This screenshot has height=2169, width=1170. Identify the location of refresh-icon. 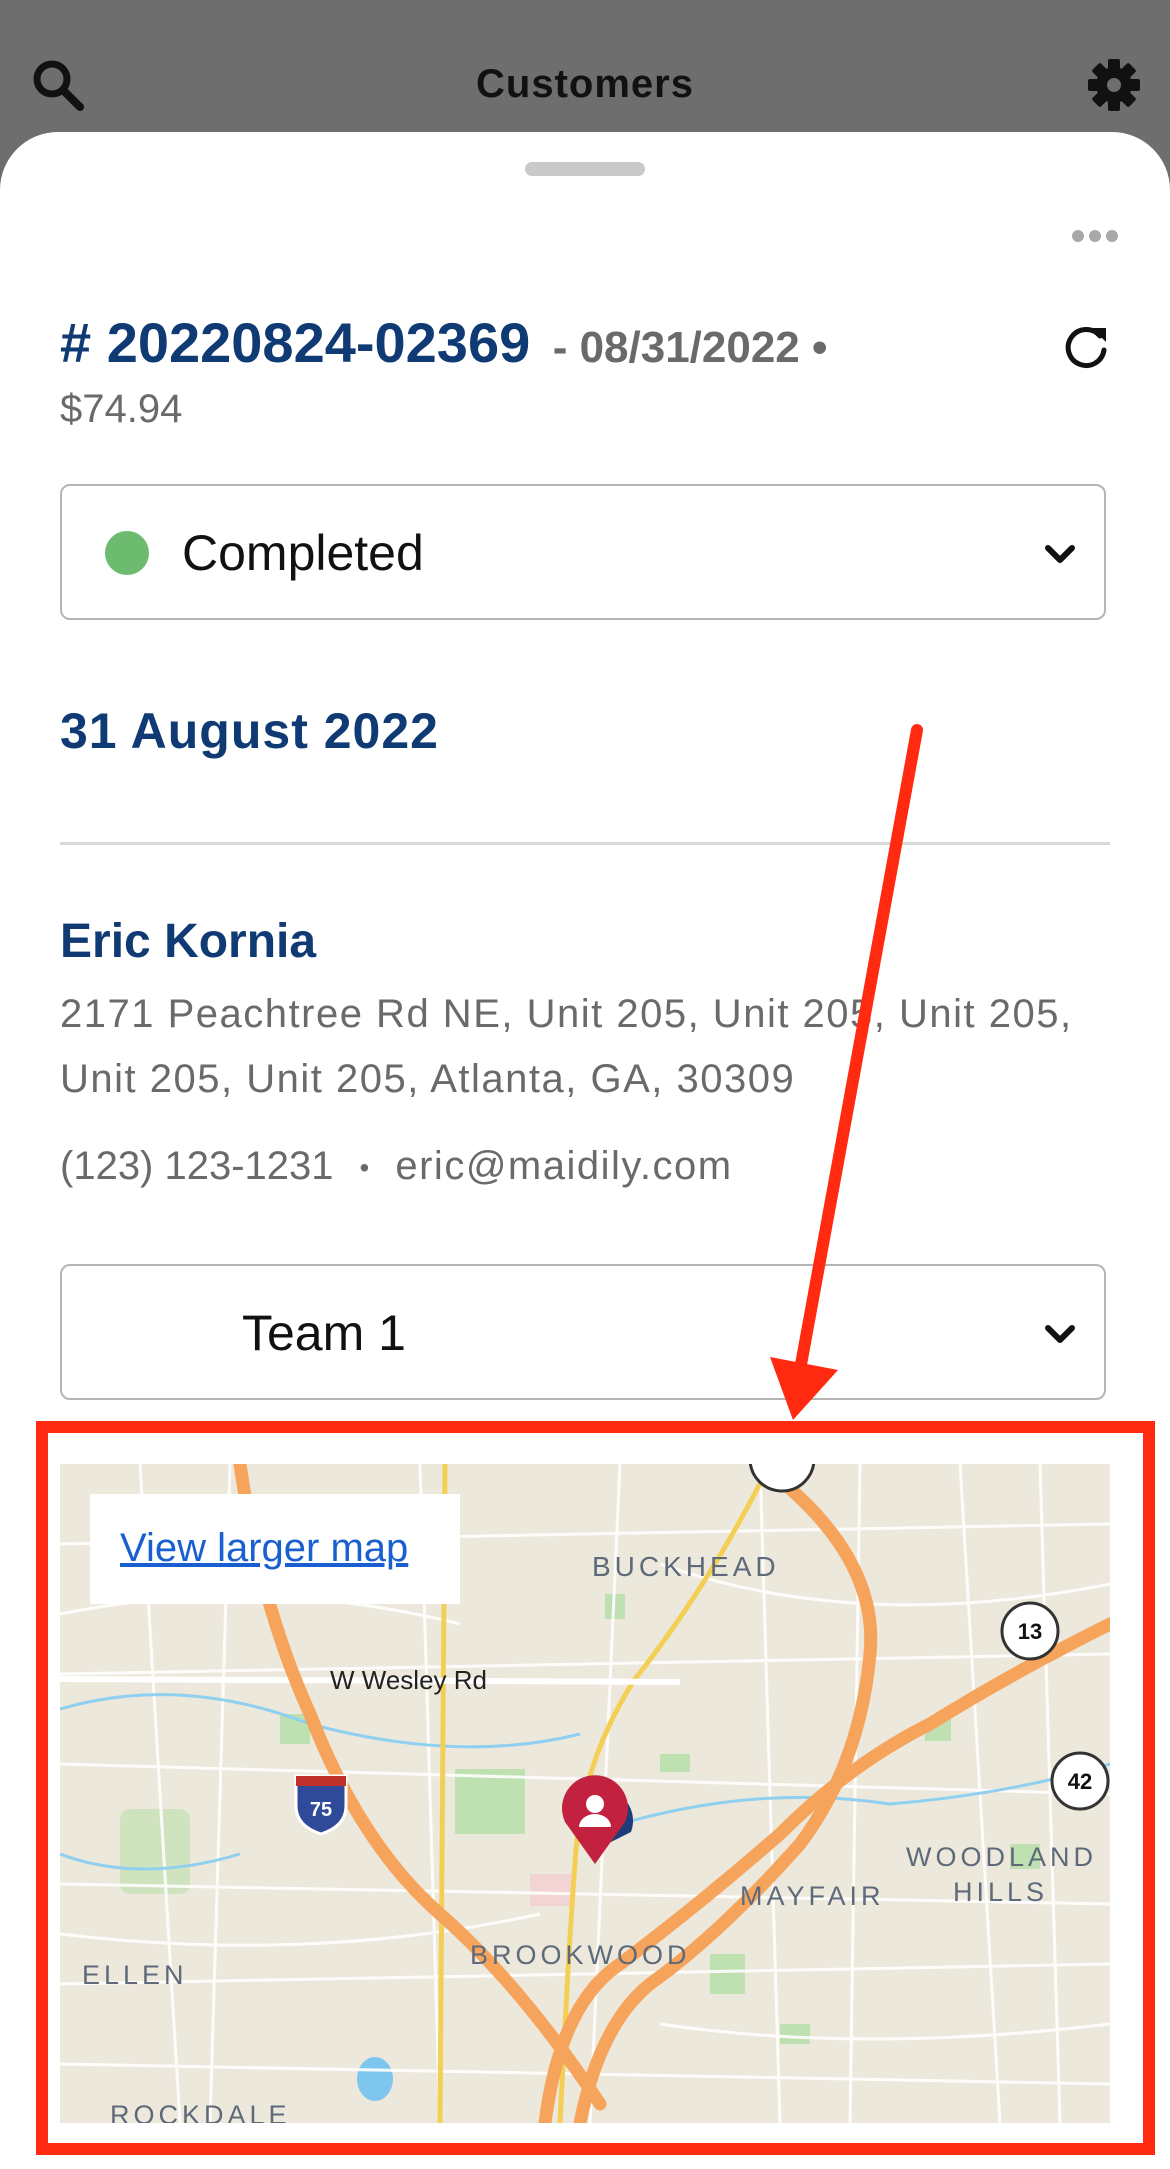
(1086, 348).